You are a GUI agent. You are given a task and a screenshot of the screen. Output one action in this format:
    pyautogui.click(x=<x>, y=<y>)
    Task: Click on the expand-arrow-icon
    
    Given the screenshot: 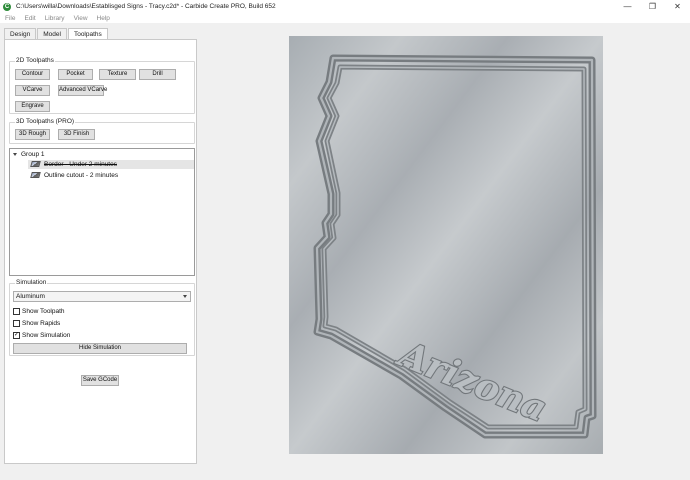 What is the action you would take?
    pyautogui.click(x=15, y=154)
    